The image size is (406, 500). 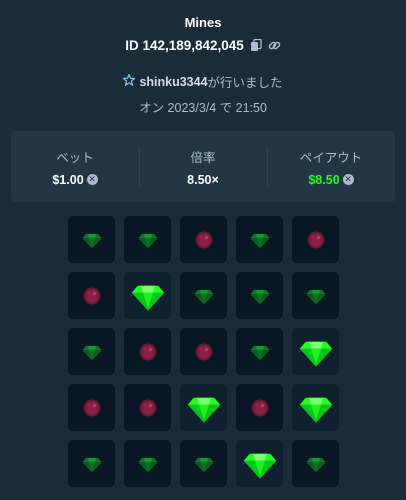 What do you see at coordinates (184, 45) in the screenshot?
I see `bet-id: ID 142,189,842,045` at bounding box center [184, 45].